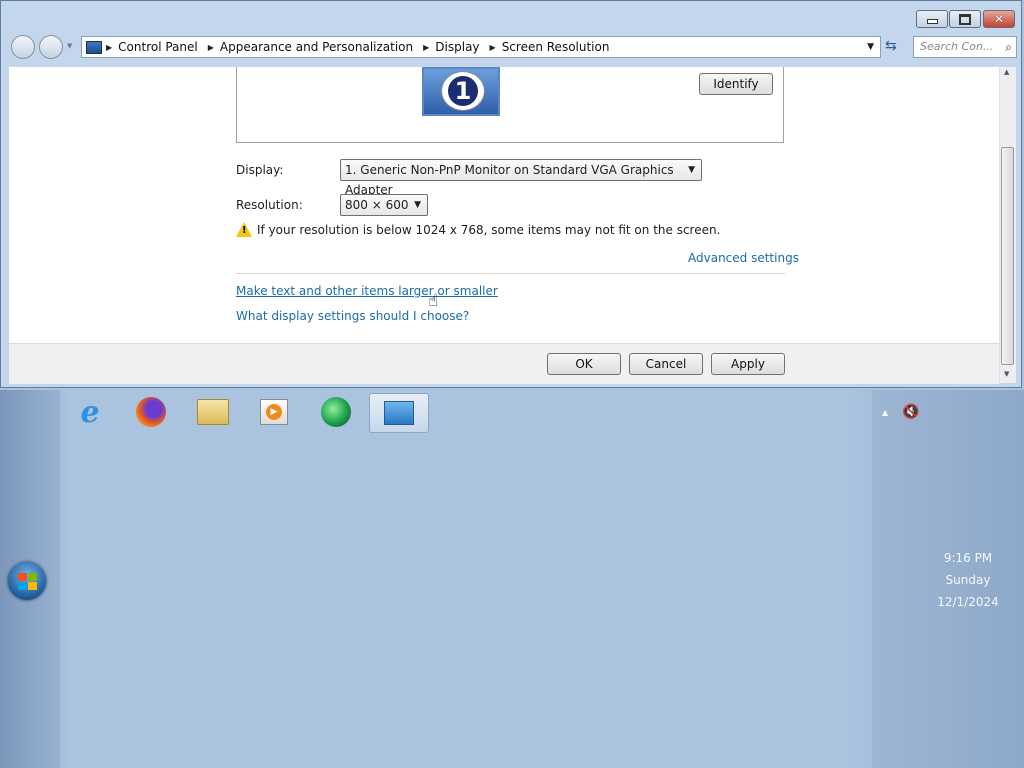 This screenshot has height=768, width=1024. I want to click on taskbar-media-center, so click(336, 412).